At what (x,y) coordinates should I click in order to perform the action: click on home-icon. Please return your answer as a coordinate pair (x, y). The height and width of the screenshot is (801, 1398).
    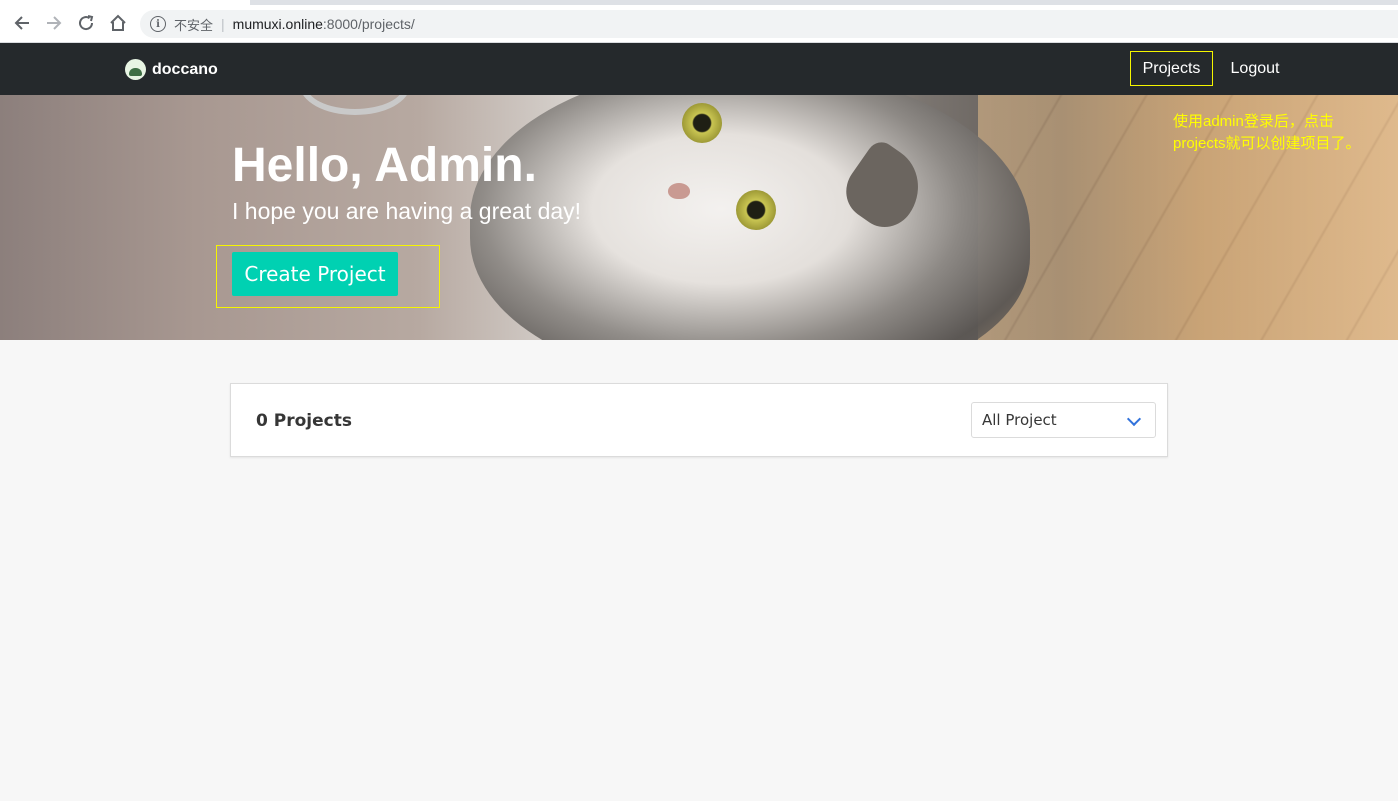
    Looking at the image, I should click on (118, 23).